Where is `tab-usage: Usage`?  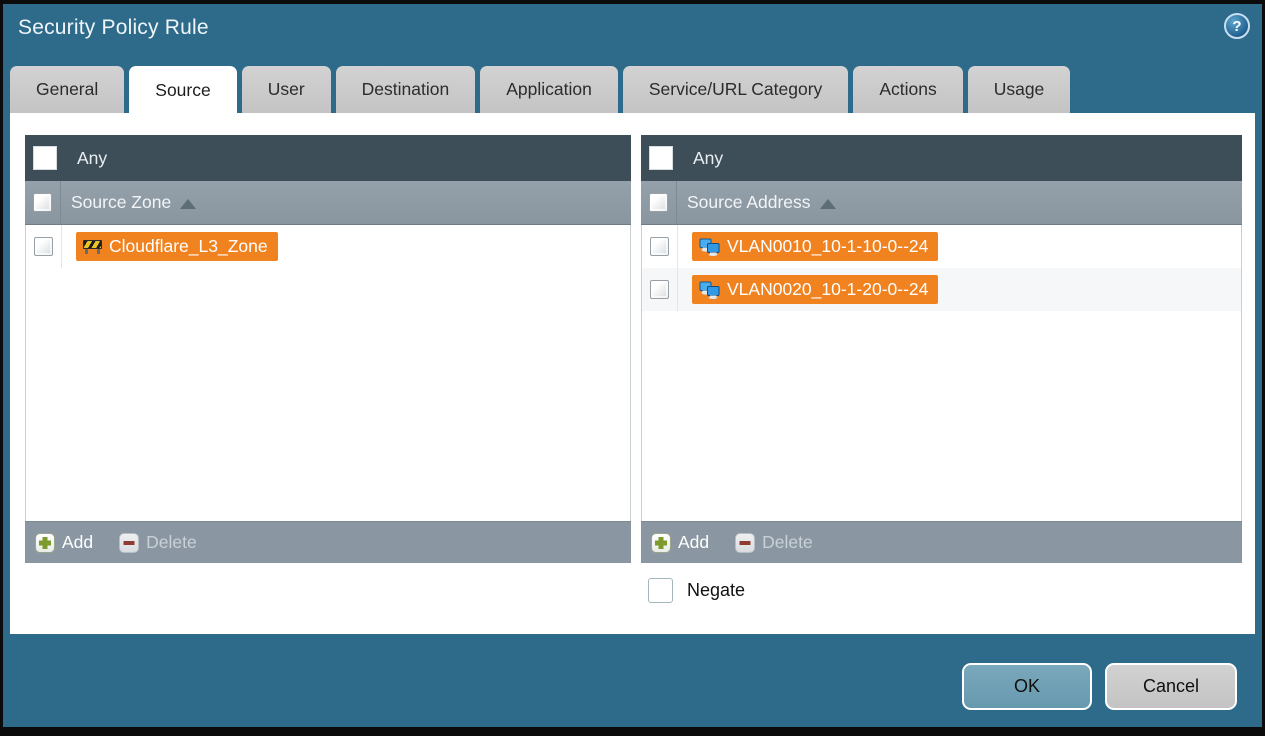 tab-usage: Usage is located at coordinates (1019, 89).